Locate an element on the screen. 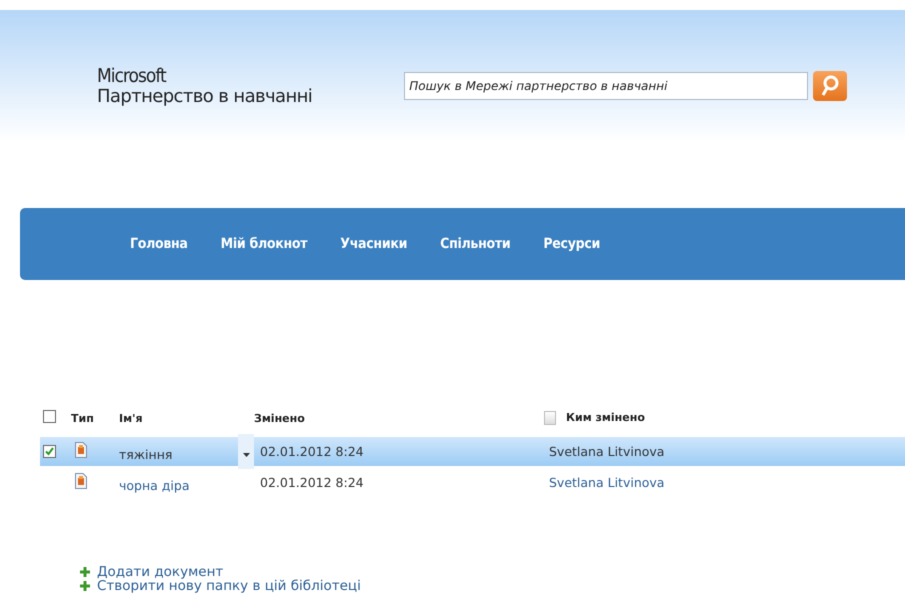 Image resolution: width=905 pixels, height=609 pixels. search-button is located at coordinates (830, 86).